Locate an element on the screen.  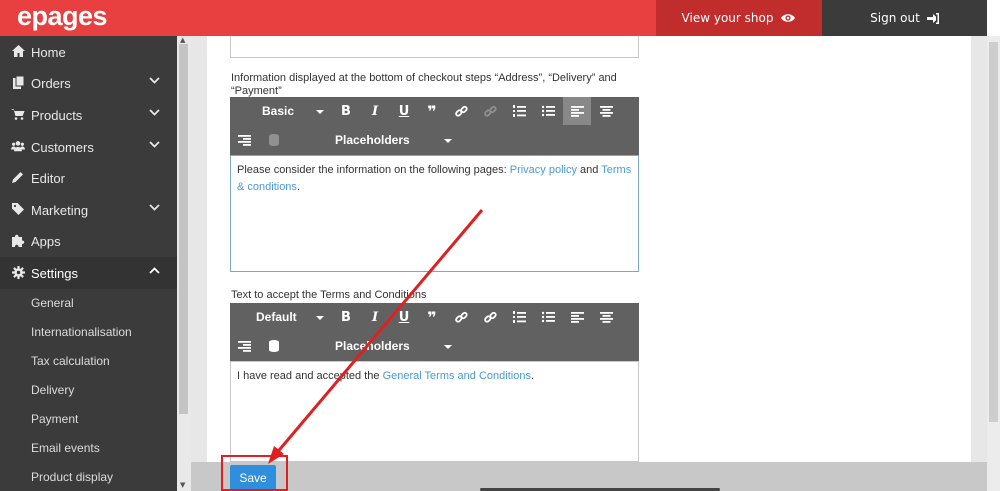
footer-bar is located at coordinates (589, 476).